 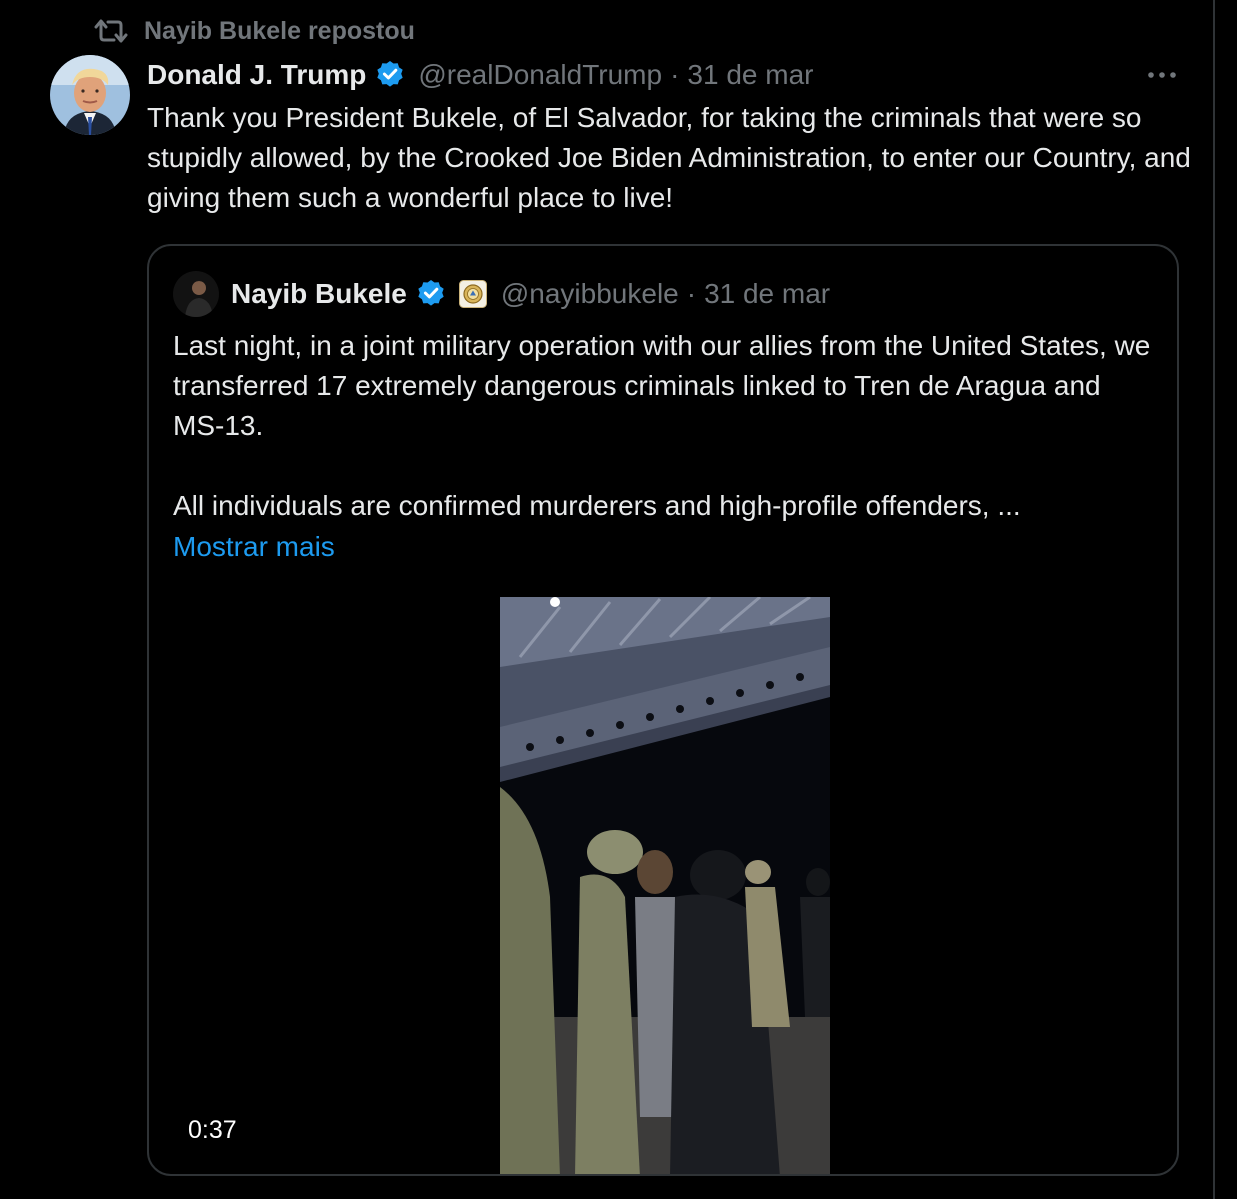 What do you see at coordinates (319, 294) in the screenshot?
I see `quote-author-name: Nayib Bukele` at bounding box center [319, 294].